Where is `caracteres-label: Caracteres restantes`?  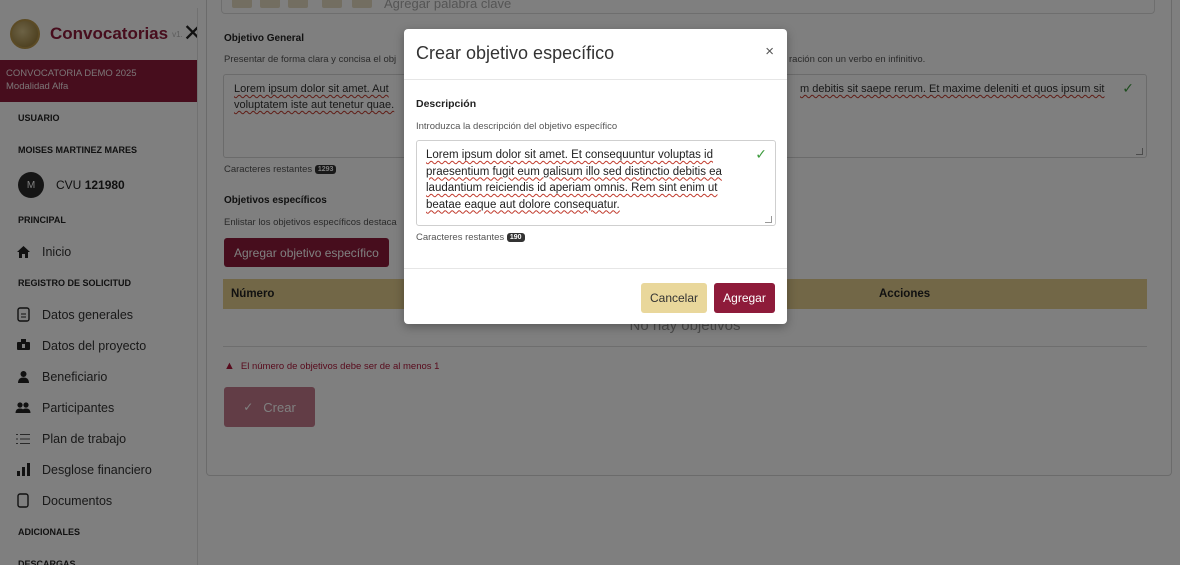
caracteres-label: Caracteres restantes is located at coordinates (460, 237).